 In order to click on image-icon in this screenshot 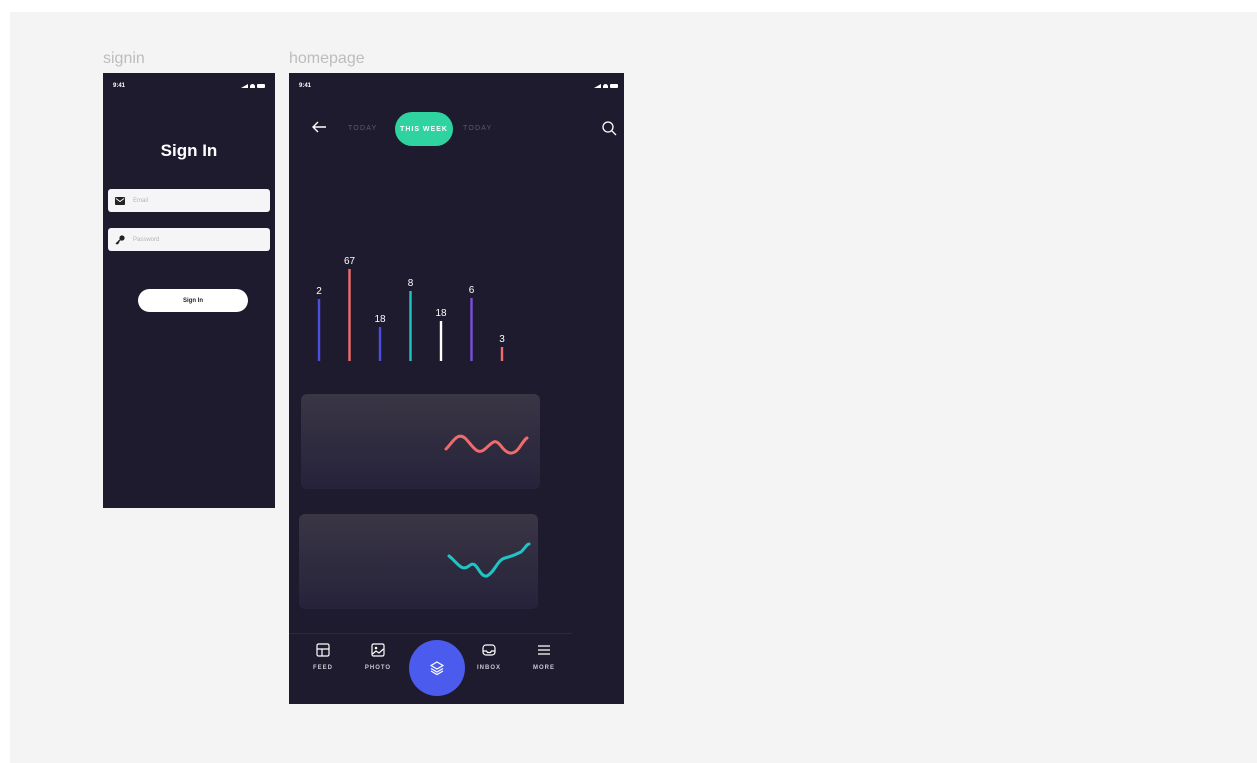, I will do `click(378, 650)`.